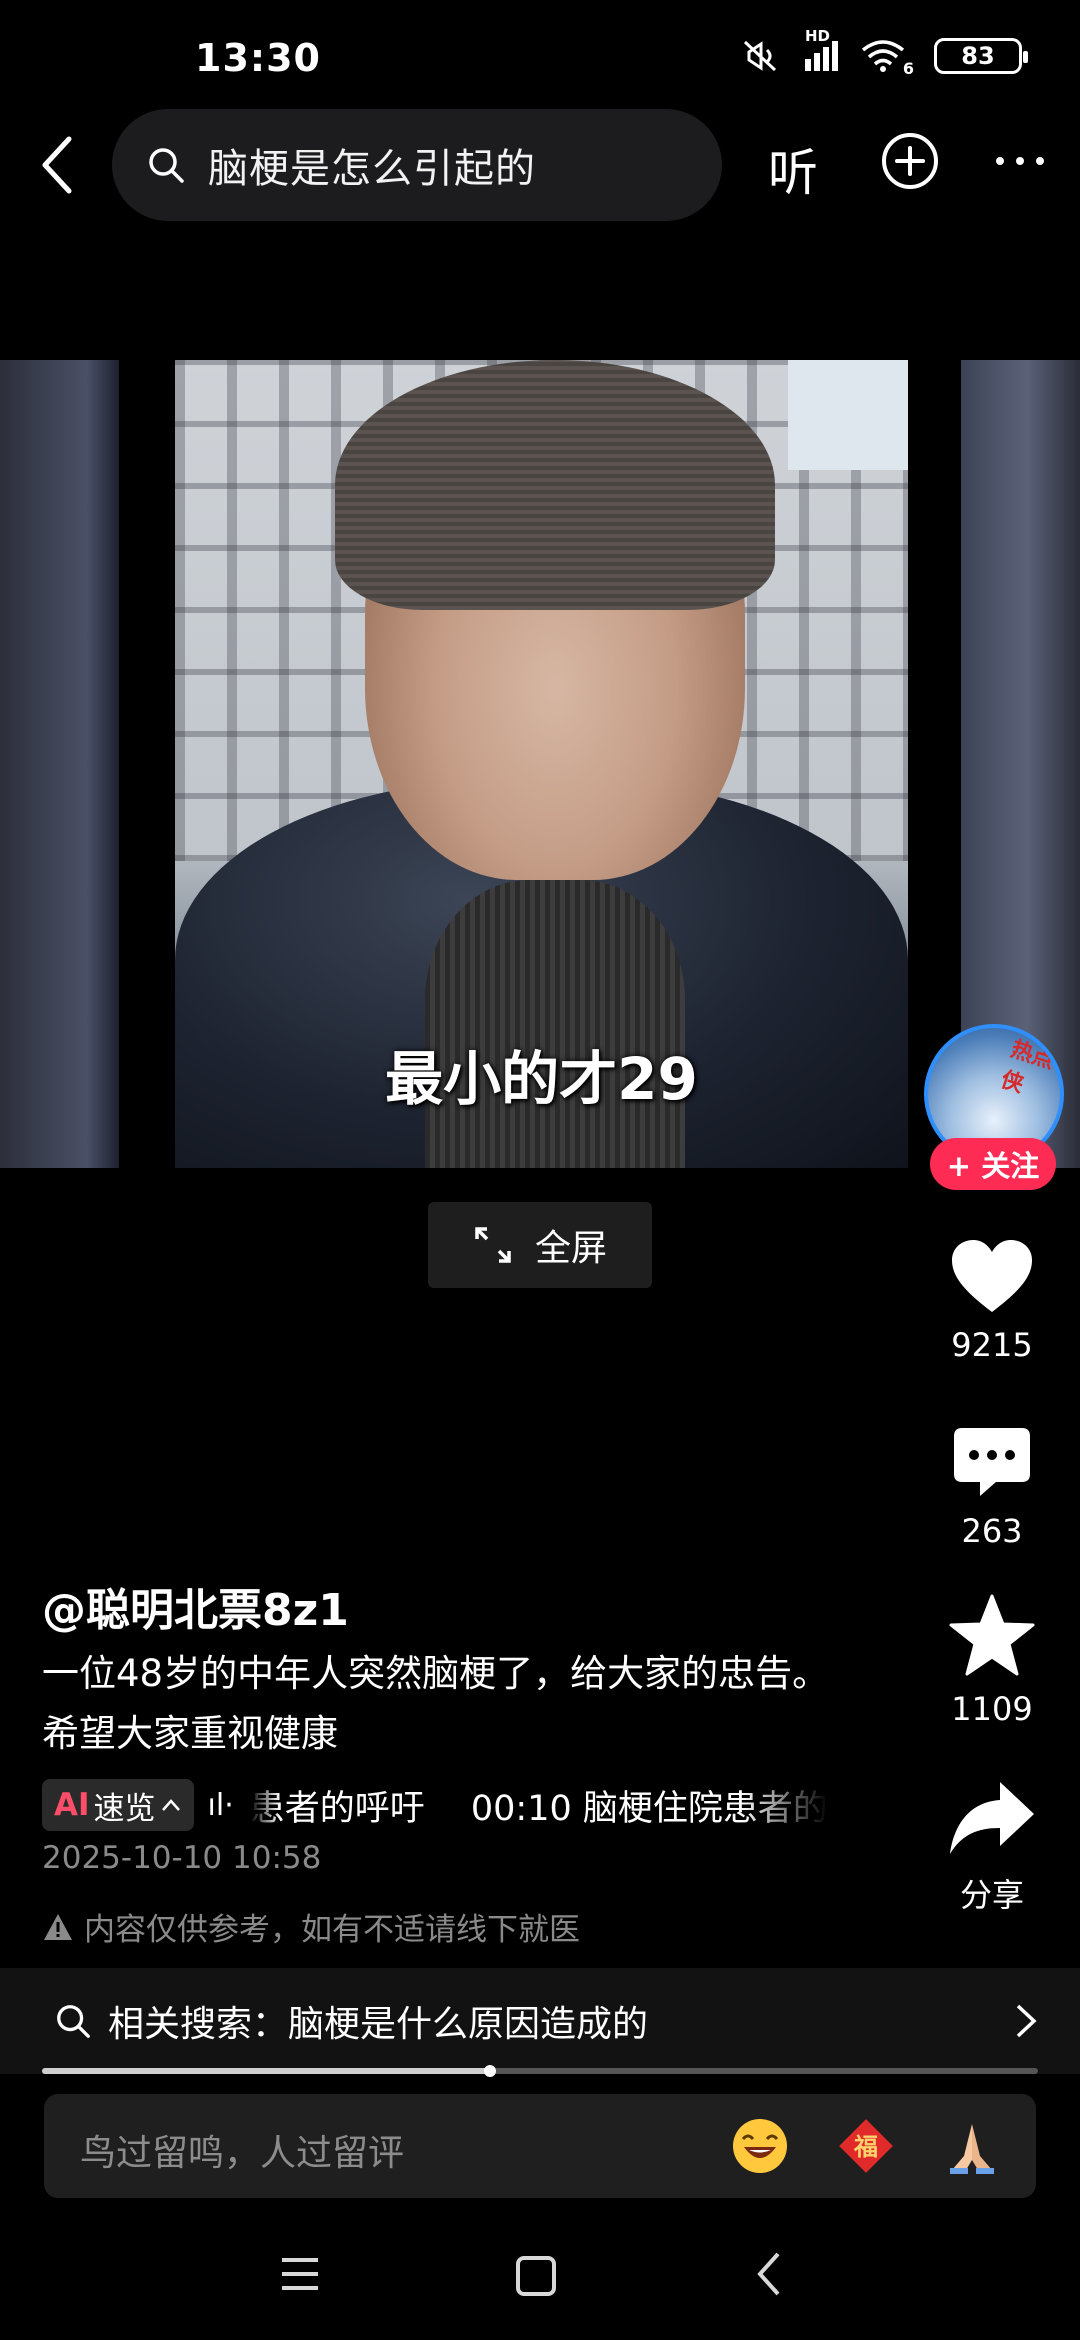 The image size is (1080, 2340). I want to click on back-button, so click(57, 165).